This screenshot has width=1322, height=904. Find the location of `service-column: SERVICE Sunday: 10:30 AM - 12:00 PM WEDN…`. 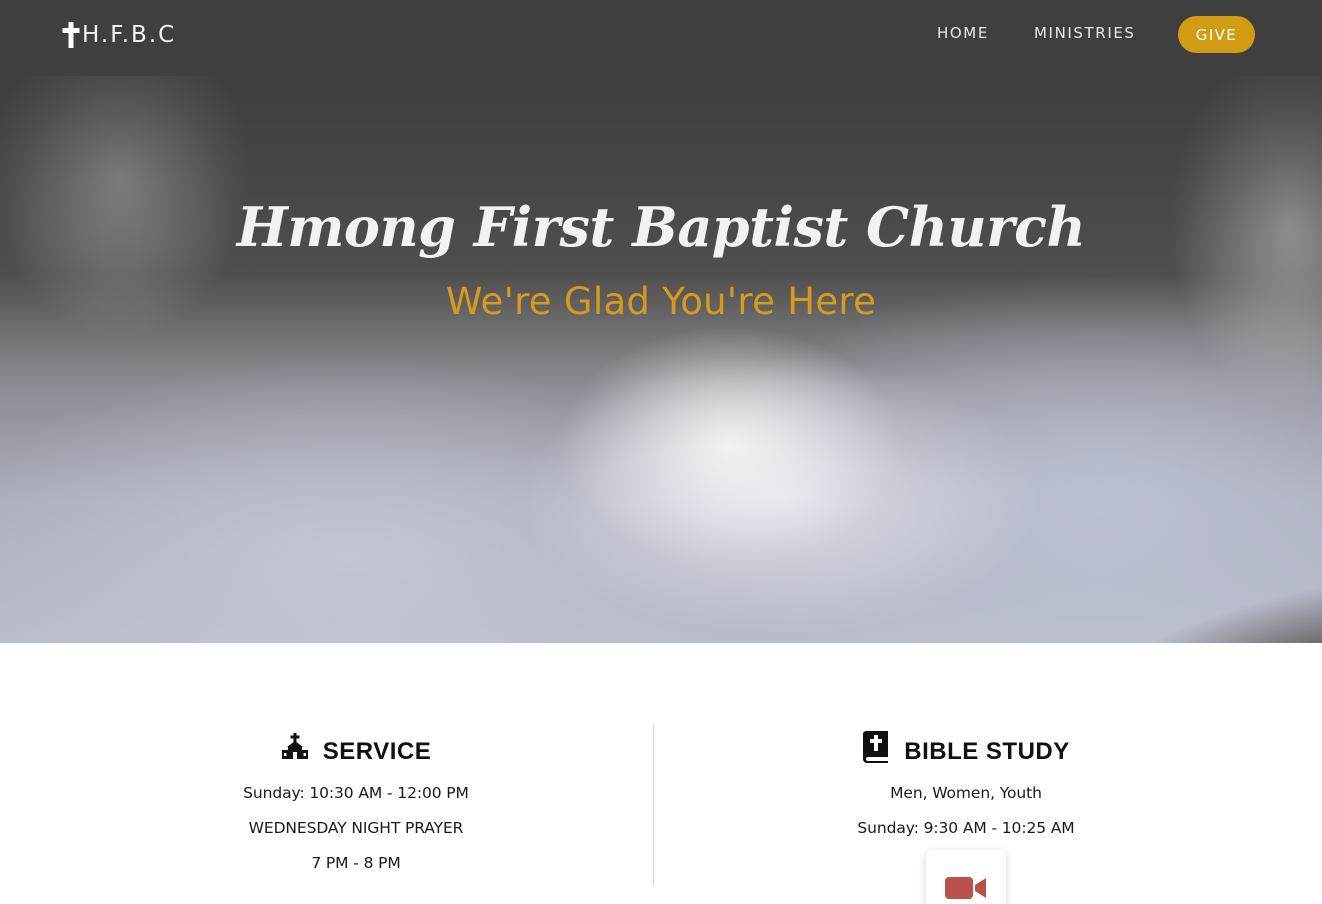

service-column: SERVICE Sunday: 10:30 AM - 12:00 PM WEDN… is located at coordinates (356, 803).